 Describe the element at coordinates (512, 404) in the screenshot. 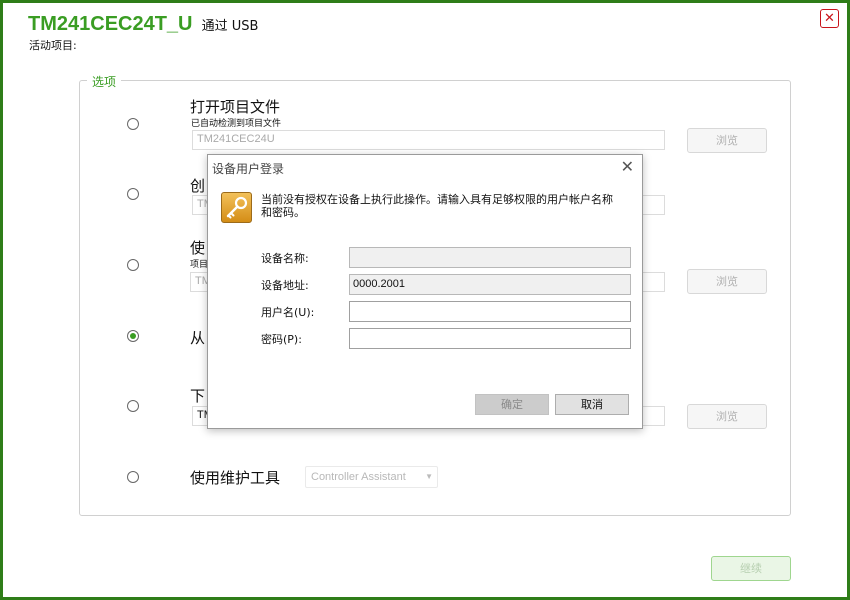

I see `ok-button: 确定` at that location.